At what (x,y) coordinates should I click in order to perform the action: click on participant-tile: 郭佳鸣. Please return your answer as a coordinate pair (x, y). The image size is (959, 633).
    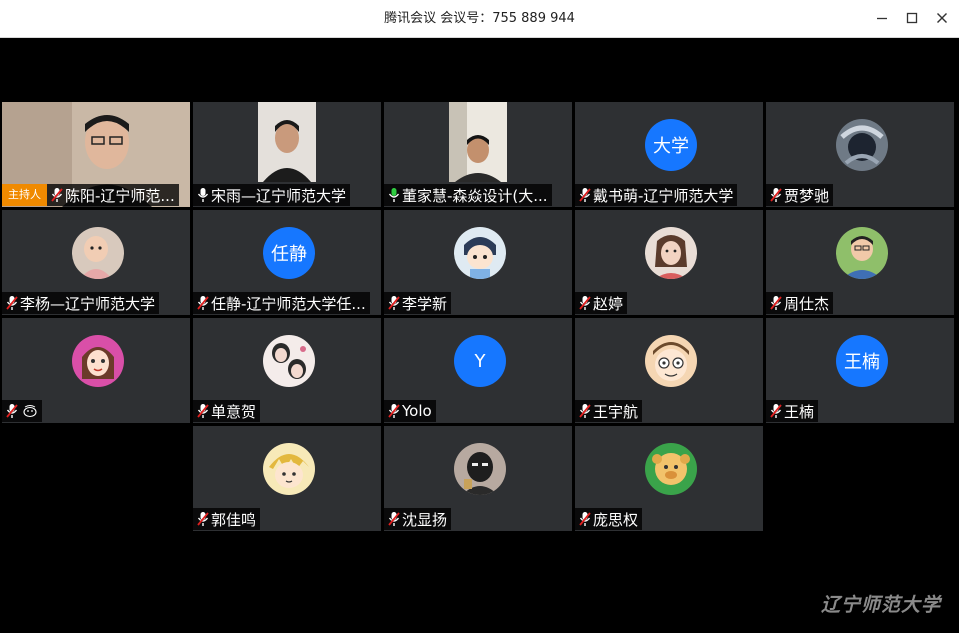
    Looking at the image, I should click on (287, 478).